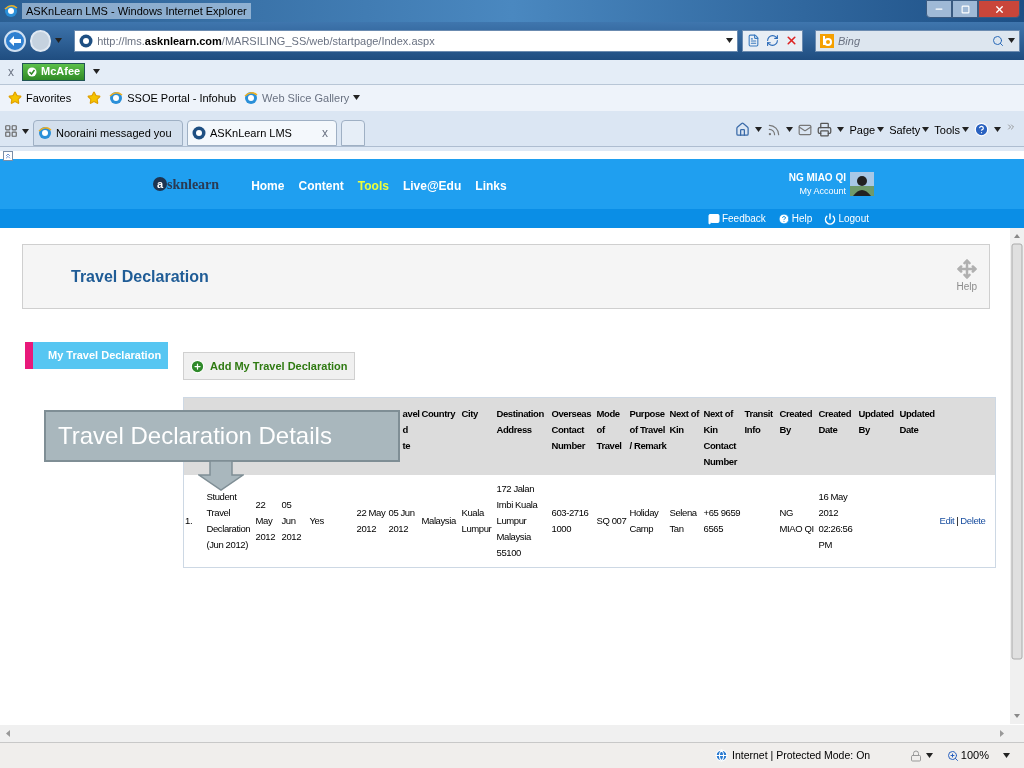 This screenshot has height=768, width=1024. I want to click on row-action-link: Delete, so click(973, 520).